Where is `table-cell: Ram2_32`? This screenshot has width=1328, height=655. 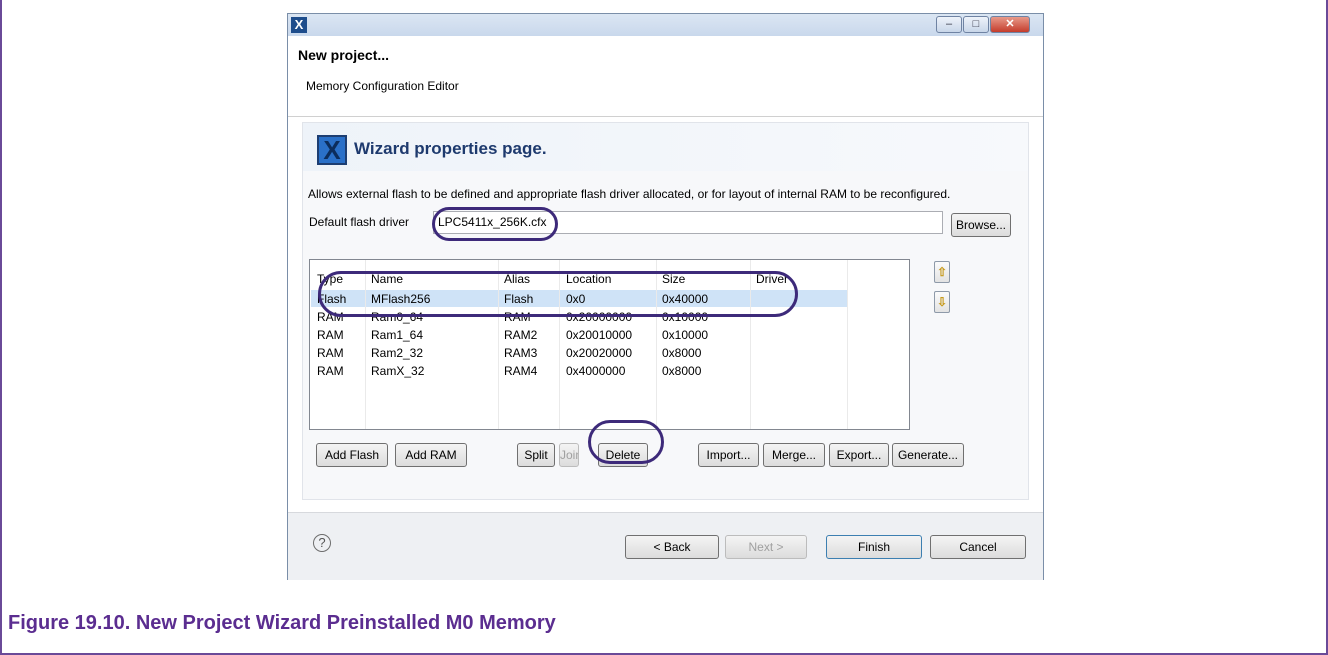
table-cell: Ram2_32 is located at coordinates (397, 353).